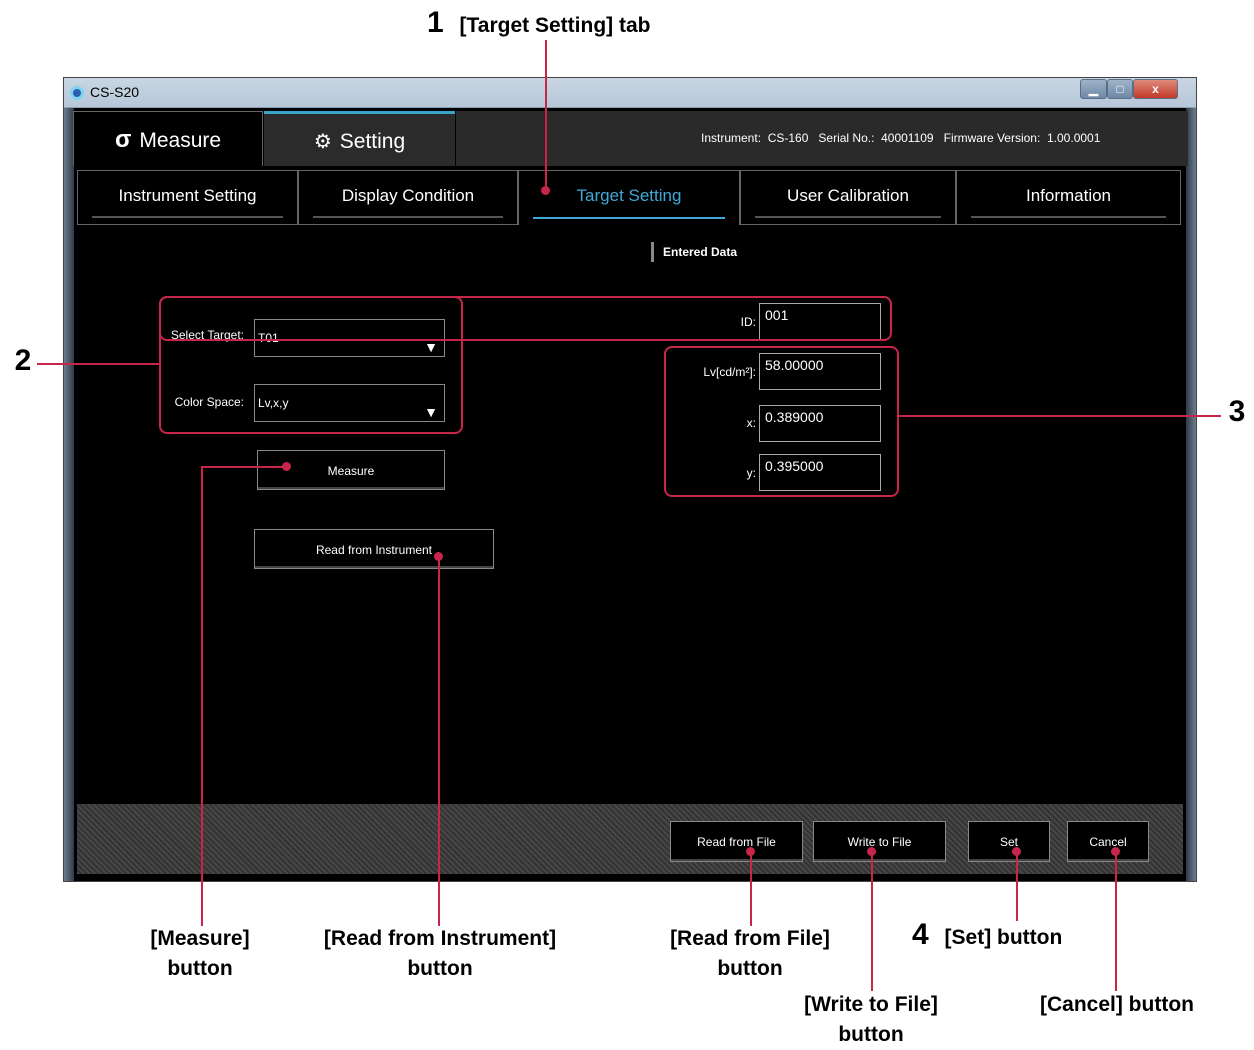 This screenshot has width=1254, height=1050. Describe the element at coordinates (1003, 937) in the screenshot. I see `callout-4-label: [Set] button` at that location.